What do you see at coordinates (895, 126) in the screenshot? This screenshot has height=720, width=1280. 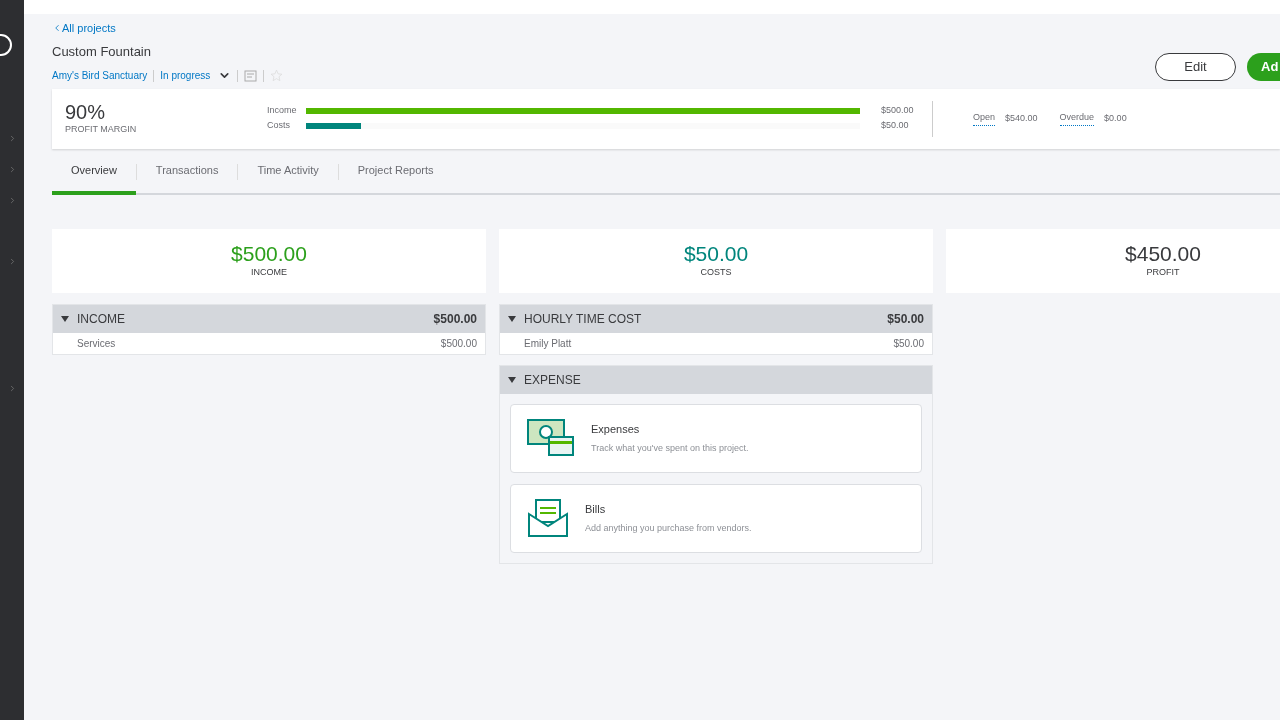 I see `bar-amount: $50.00` at bounding box center [895, 126].